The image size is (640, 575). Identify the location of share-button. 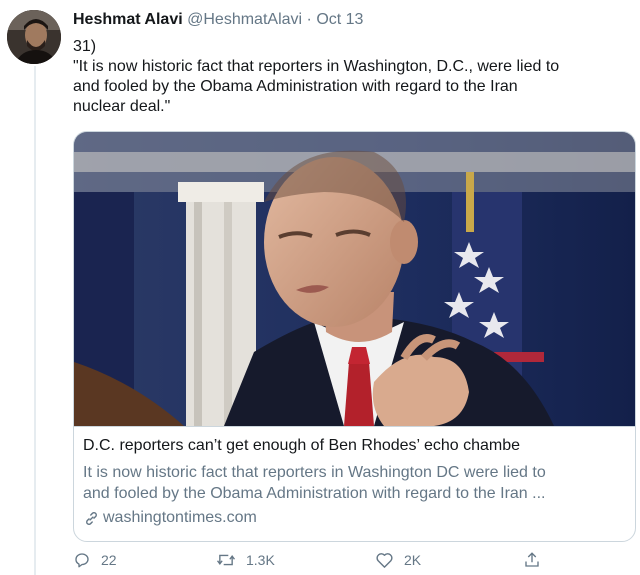
(532, 560).